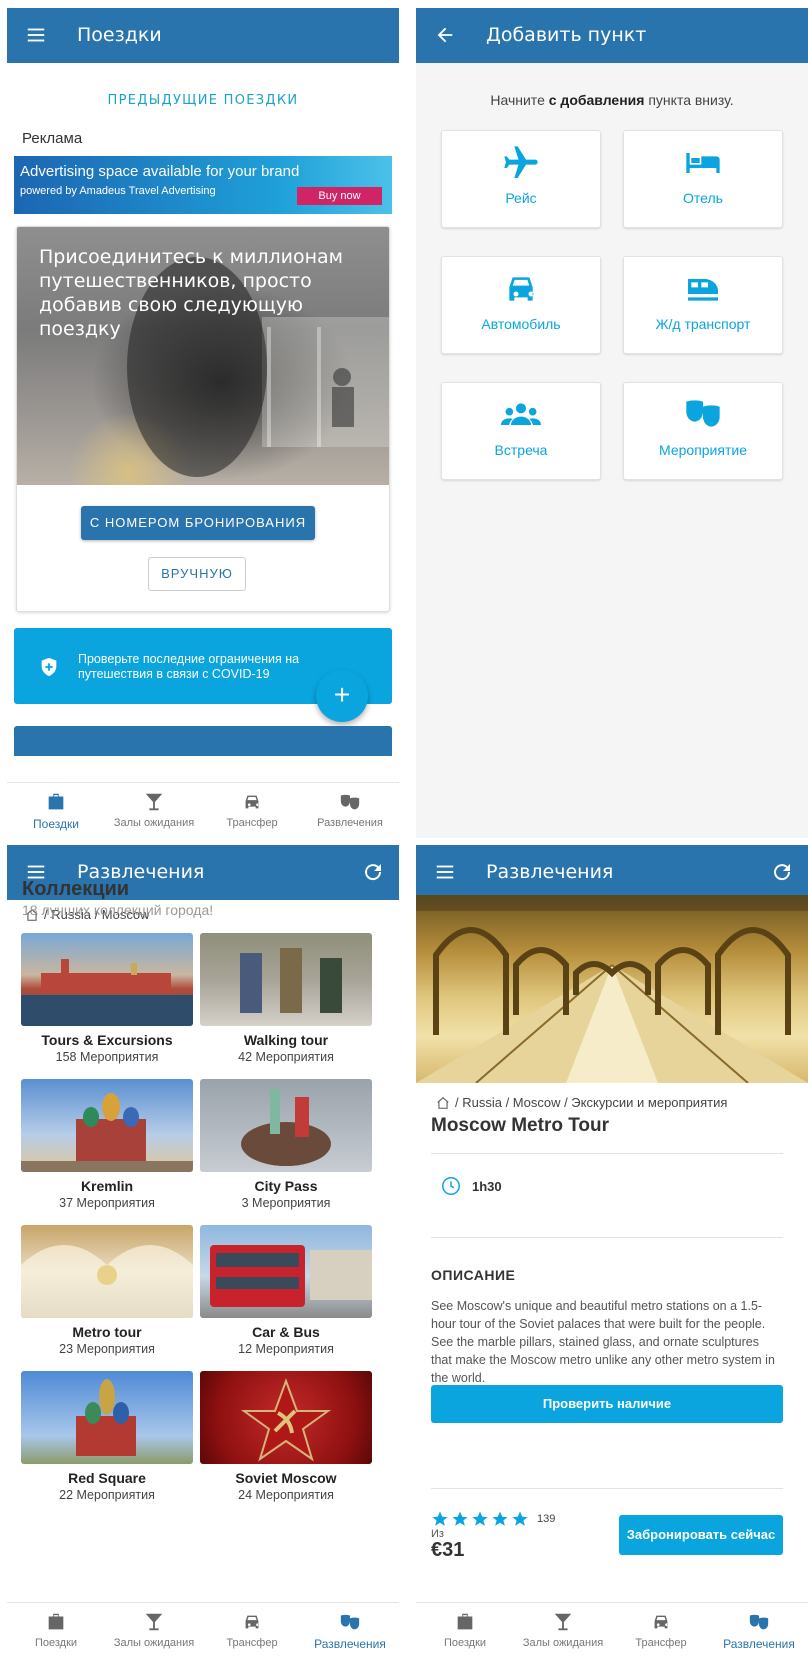 The image size is (808, 1658). Describe the element at coordinates (596, 100) in the screenshot. I see `hint-bold: с добавления` at that location.